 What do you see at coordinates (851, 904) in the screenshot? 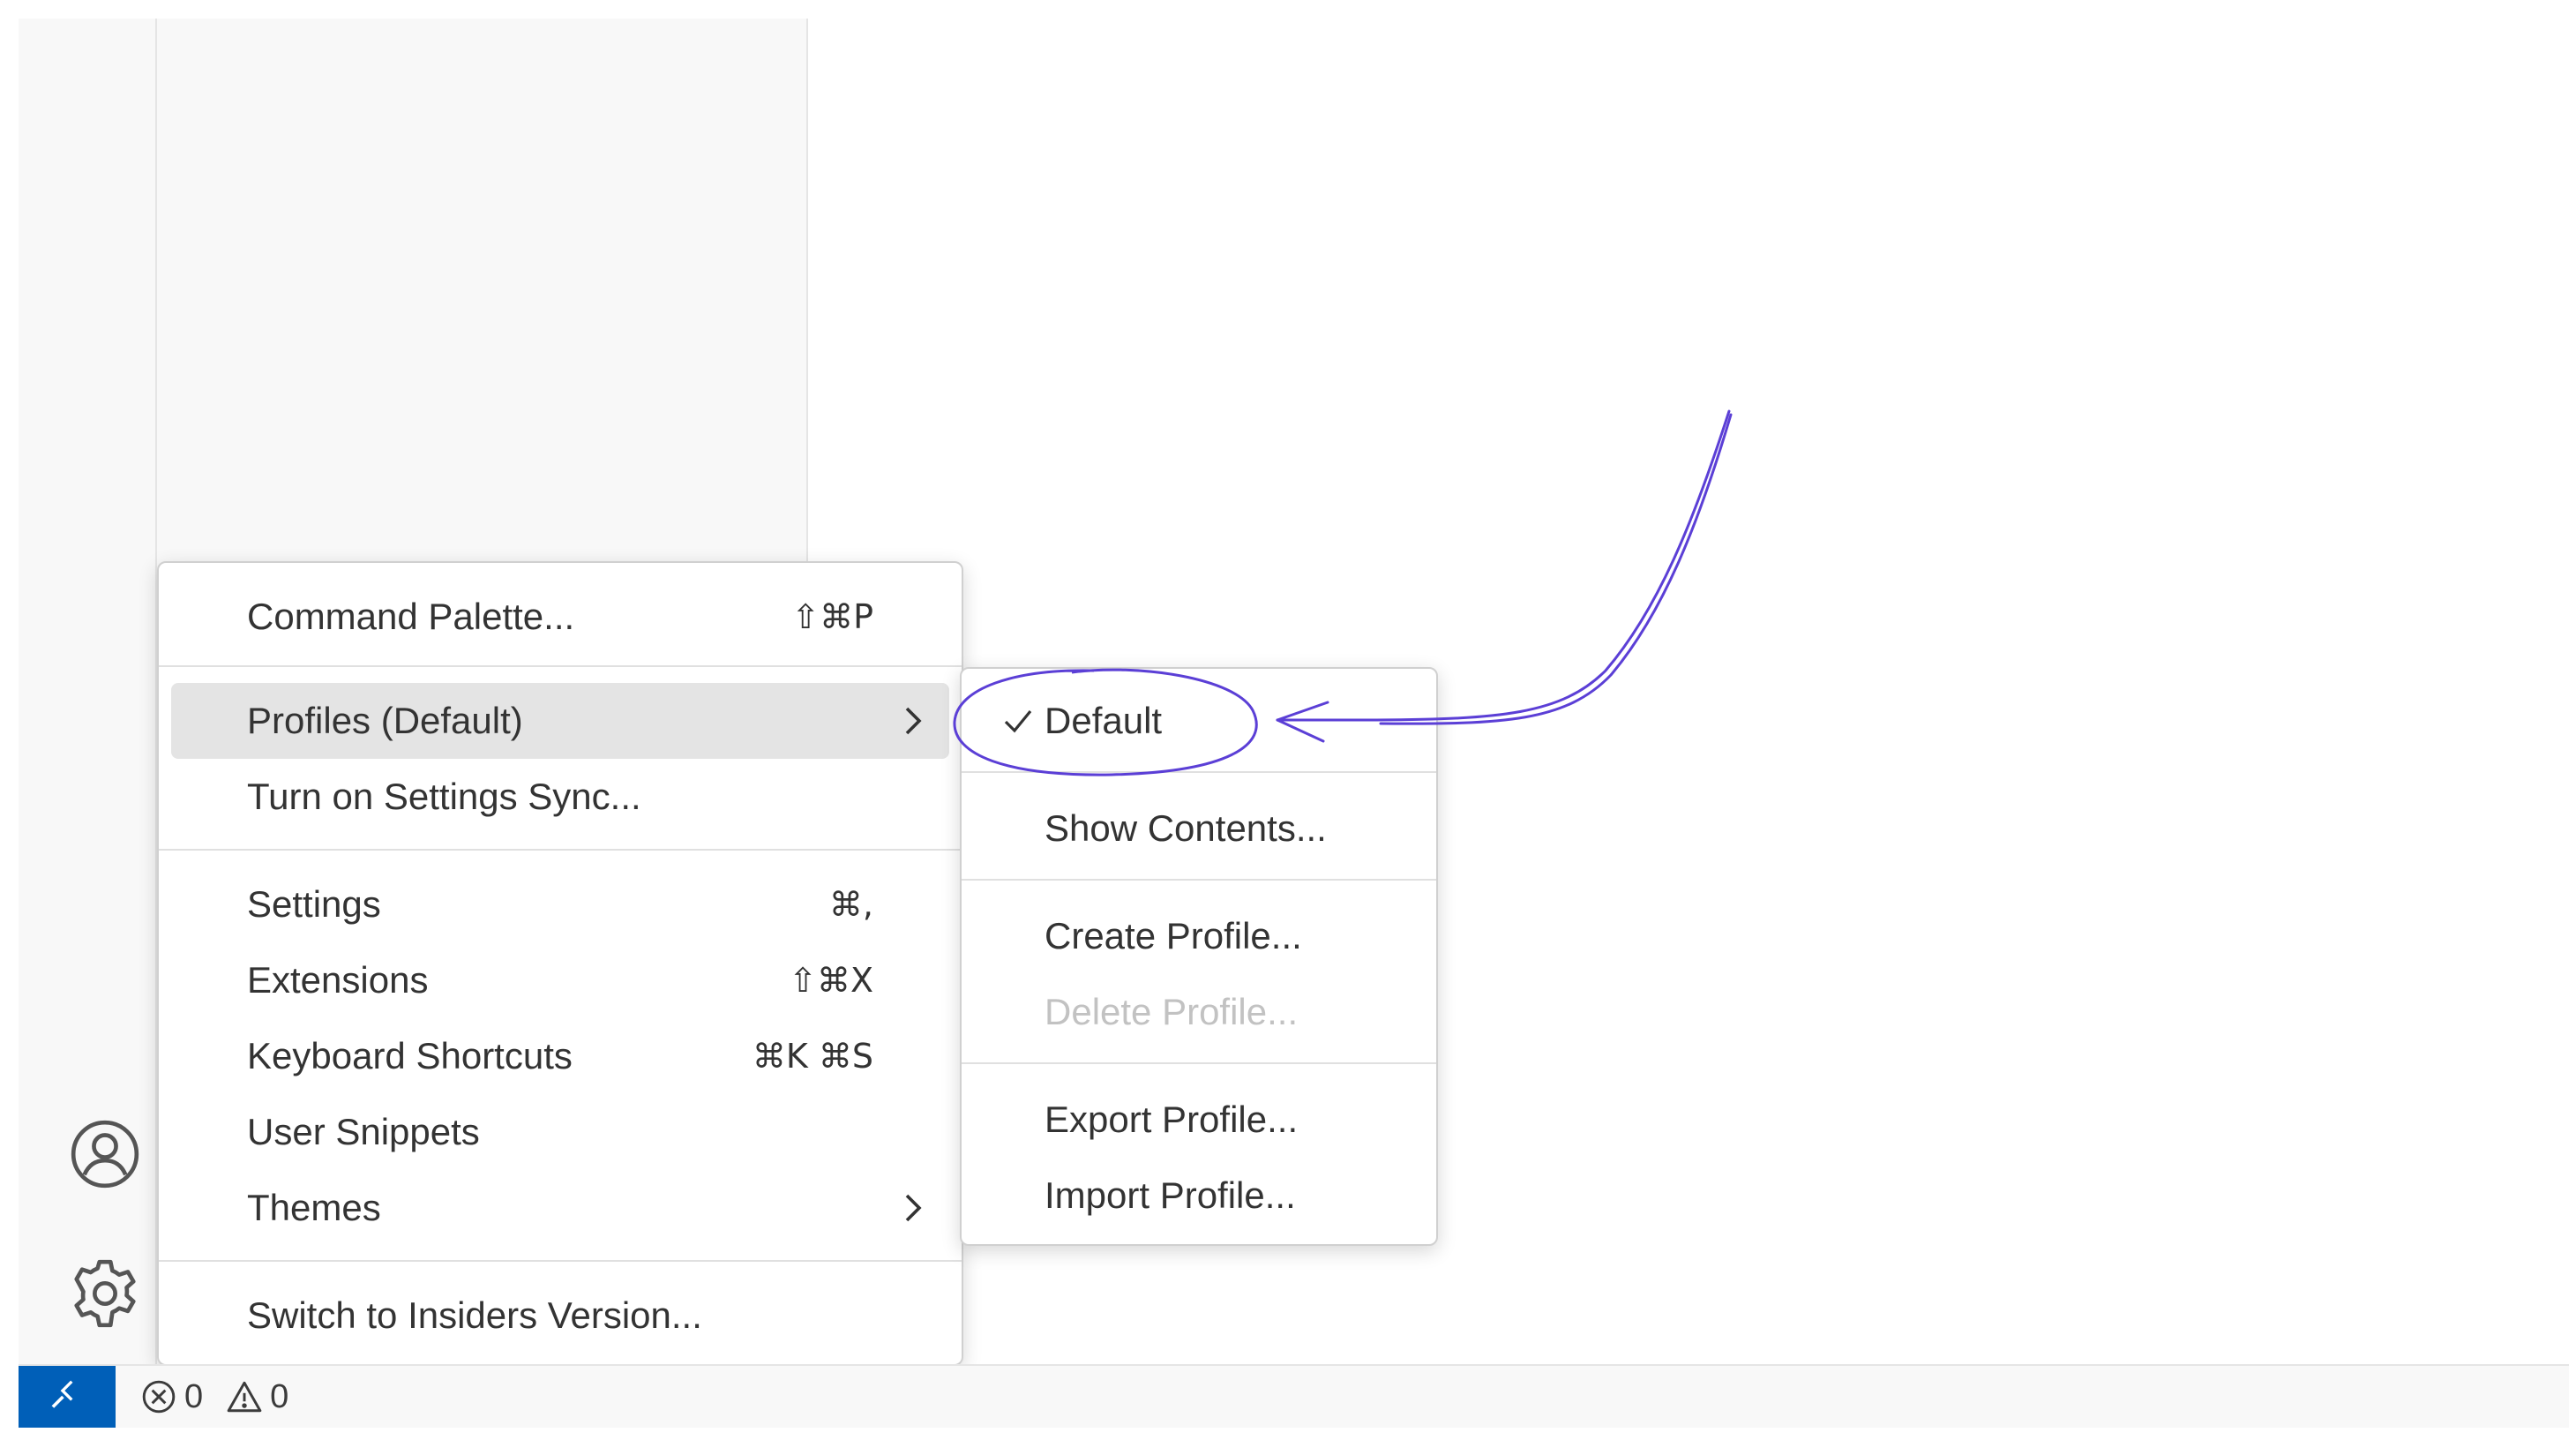
I see `menu-item-shortcut: ⌘,` at bounding box center [851, 904].